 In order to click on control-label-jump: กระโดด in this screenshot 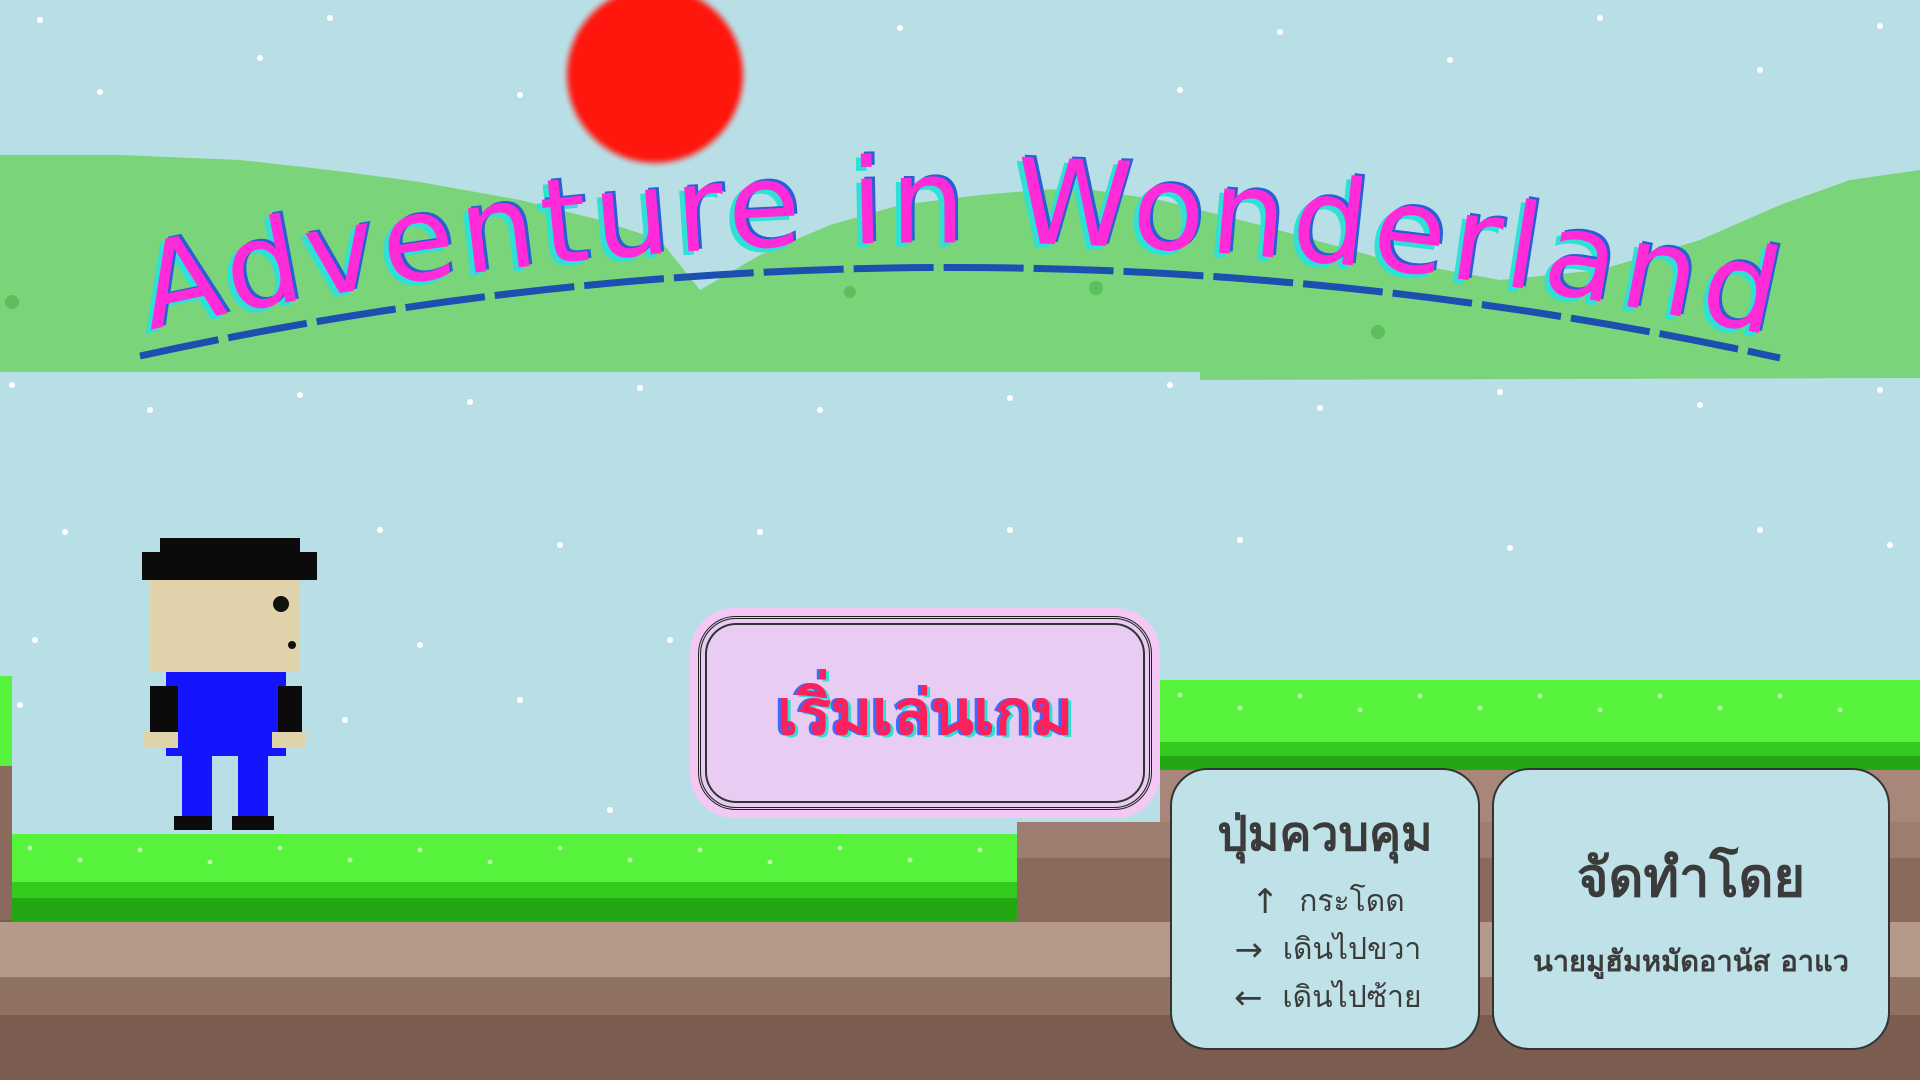, I will do `click(1352, 901)`.